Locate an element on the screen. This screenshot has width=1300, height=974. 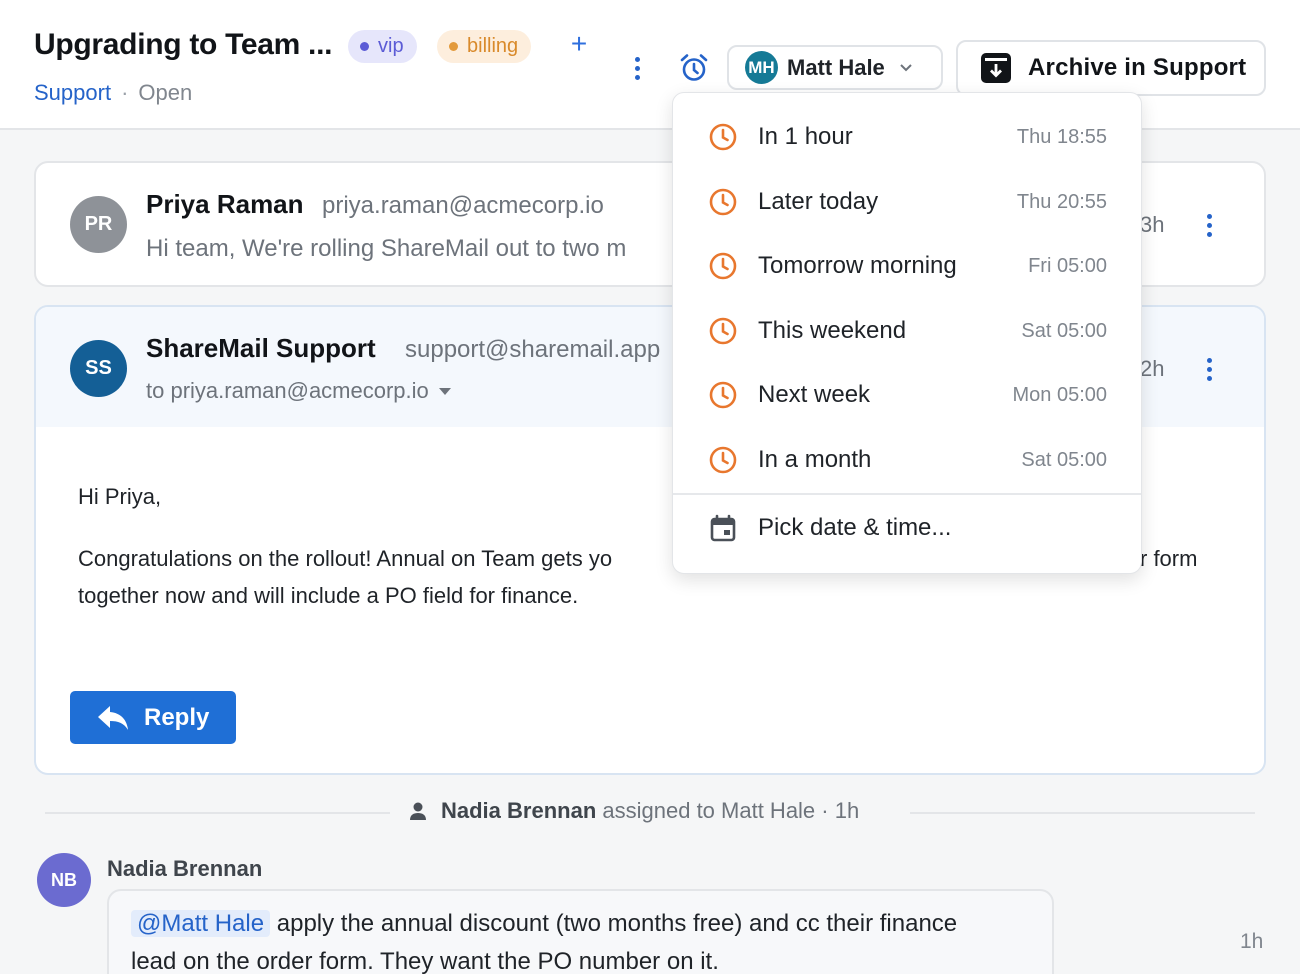
archive-icon is located at coordinates (996, 68).